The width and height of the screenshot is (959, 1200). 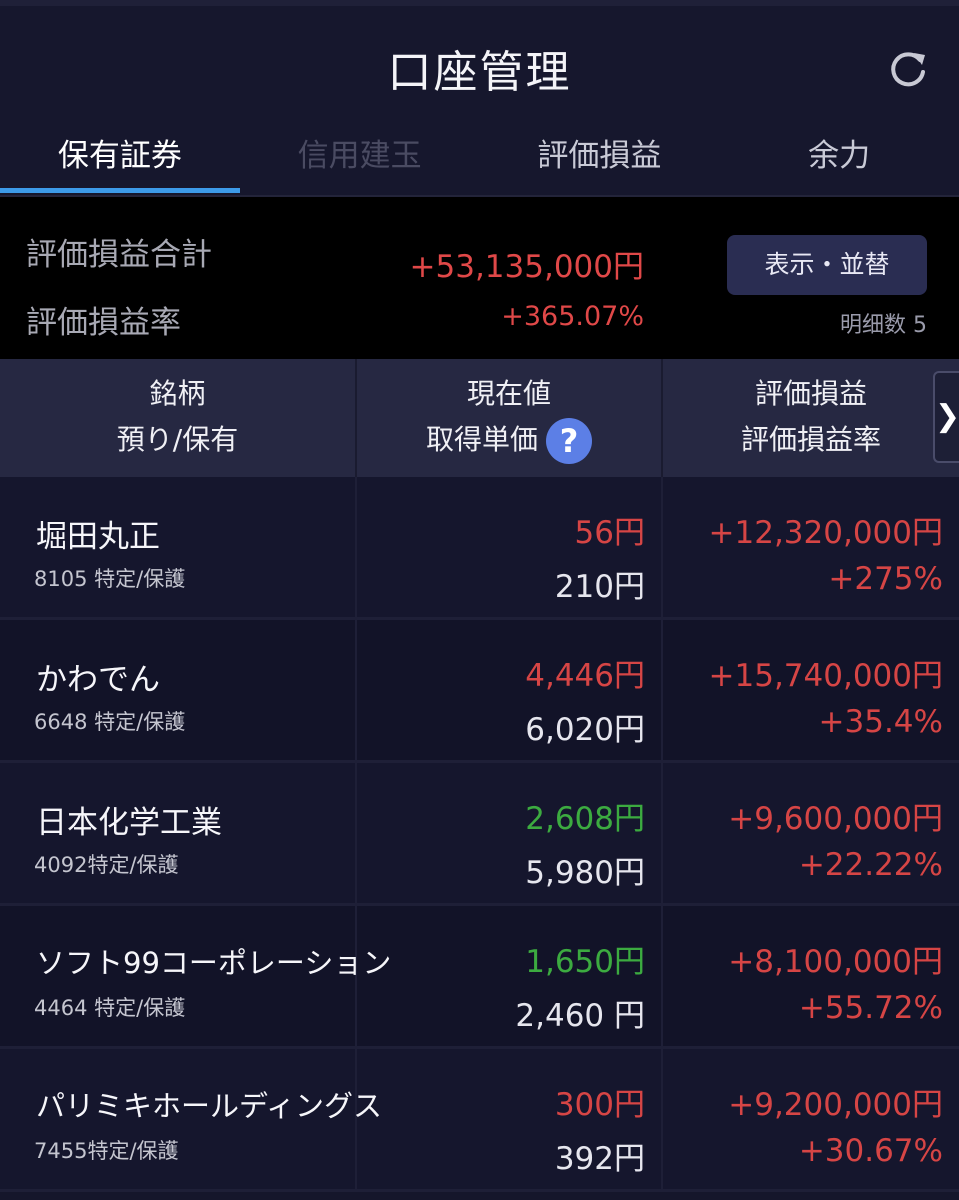 I want to click on column-price-line1: 現在値, so click(x=508, y=393).